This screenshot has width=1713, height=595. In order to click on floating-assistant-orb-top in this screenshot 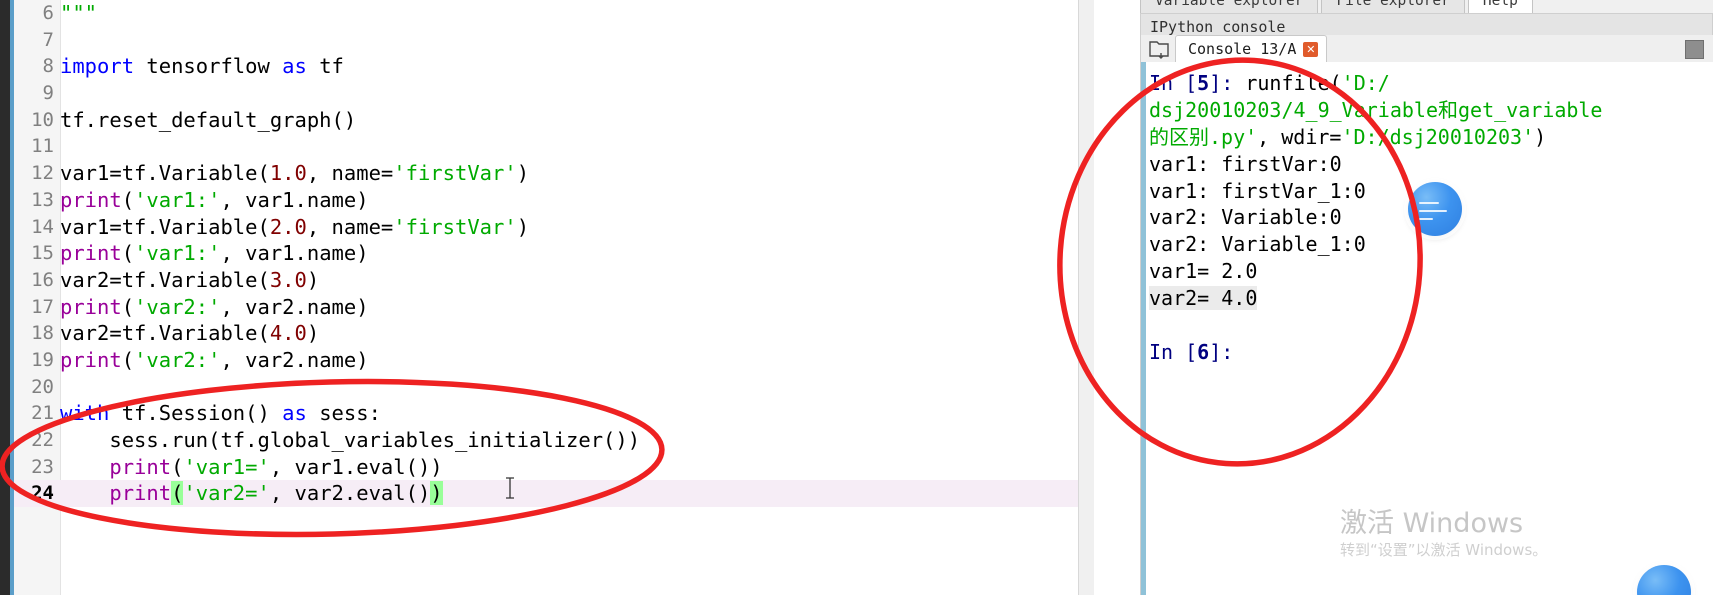, I will do `click(1435, 209)`.